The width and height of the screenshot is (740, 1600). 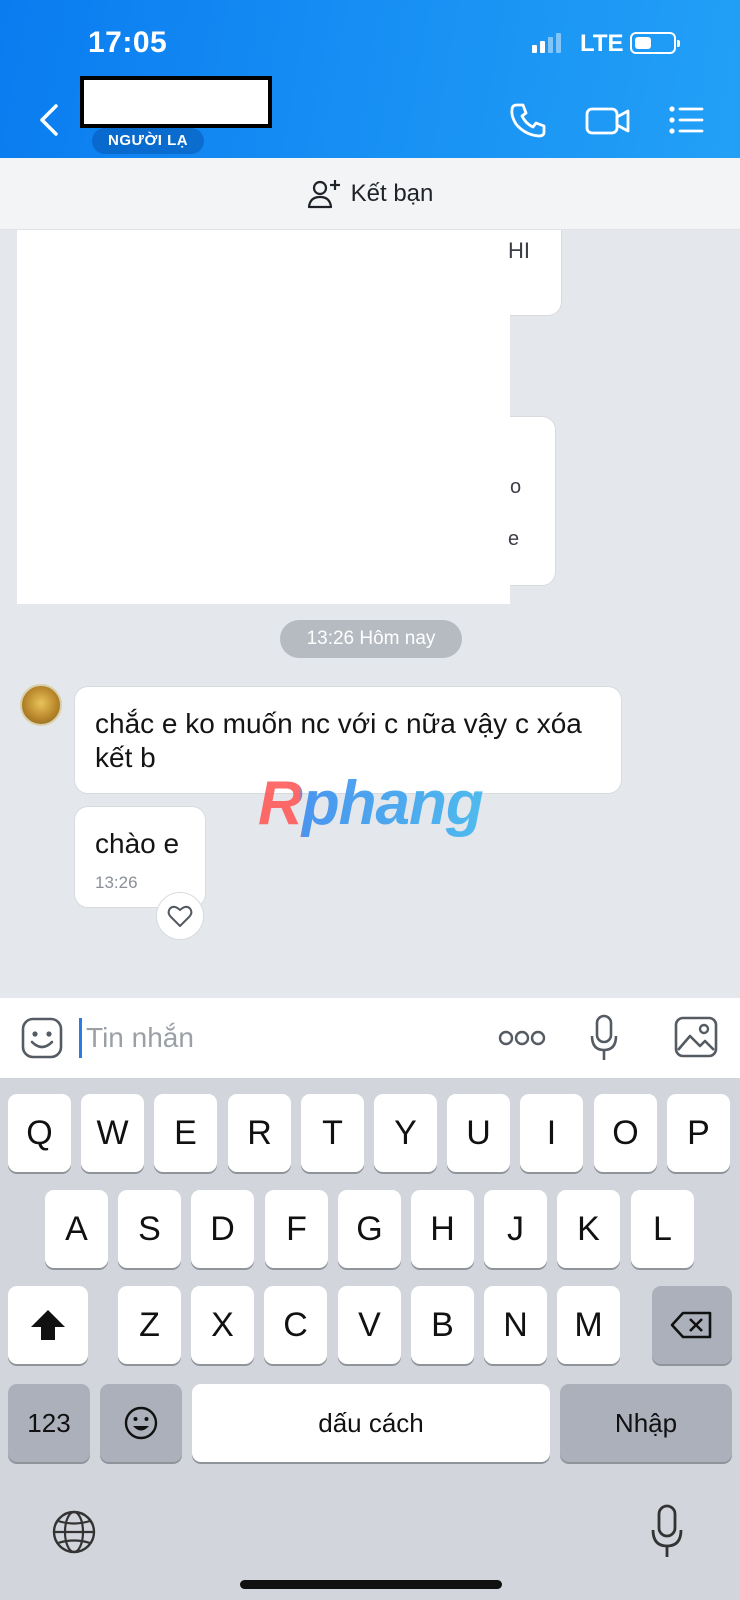 What do you see at coordinates (76, 1229) in the screenshot?
I see `key-a: A` at bounding box center [76, 1229].